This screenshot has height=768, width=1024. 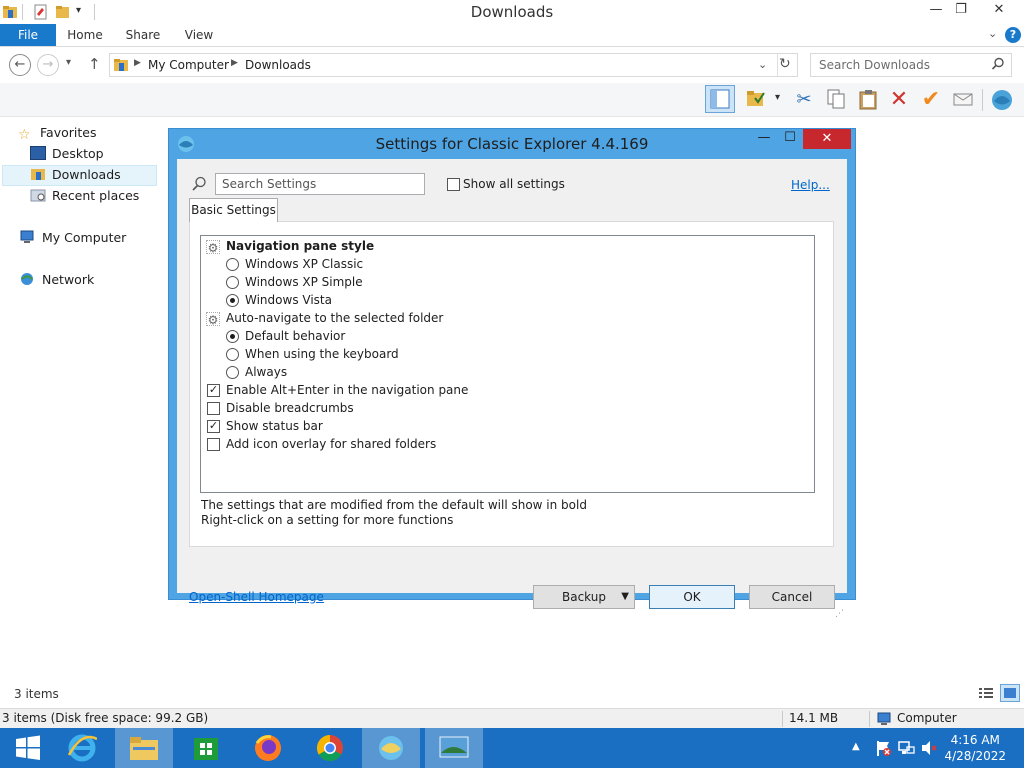 I want to click on resize-grip-icon: ⋰, so click(x=839, y=614).